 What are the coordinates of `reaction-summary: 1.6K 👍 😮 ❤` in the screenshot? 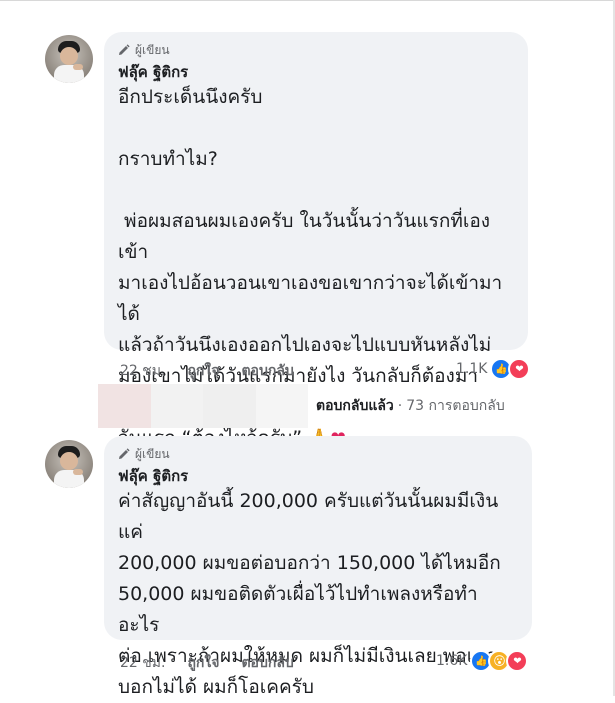 It's located at (482, 661).